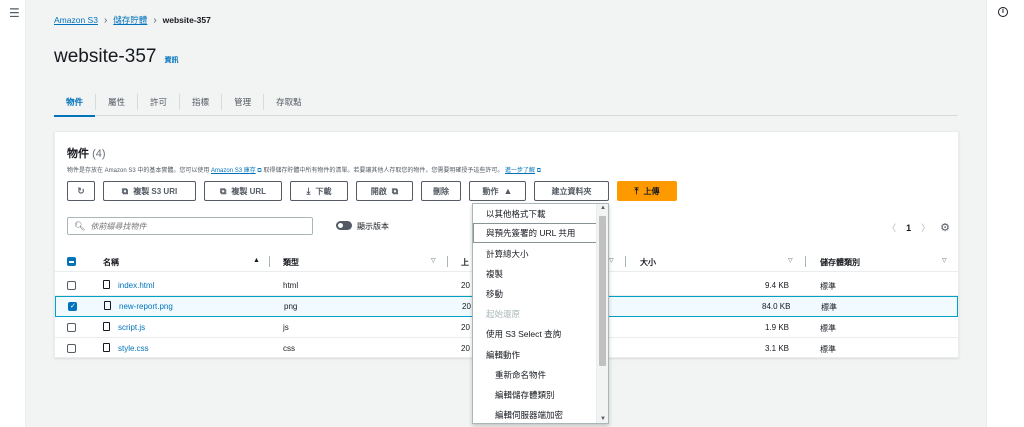 This screenshot has width=1024, height=427. I want to click on upload-button: ⤒ 上傳, so click(647, 191).